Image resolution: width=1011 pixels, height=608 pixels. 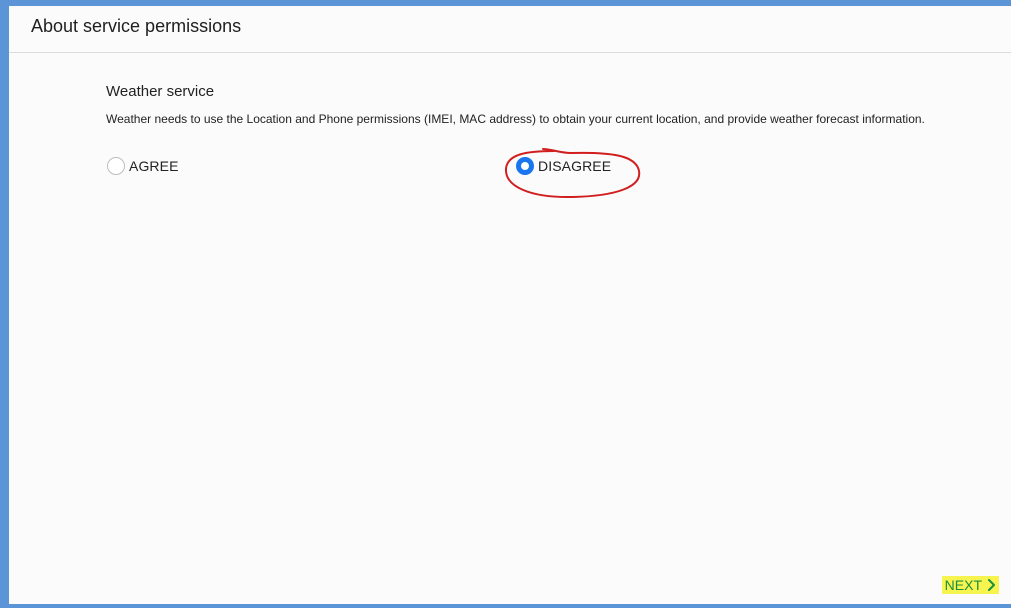 I want to click on disagree-radio, so click(x=525, y=166).